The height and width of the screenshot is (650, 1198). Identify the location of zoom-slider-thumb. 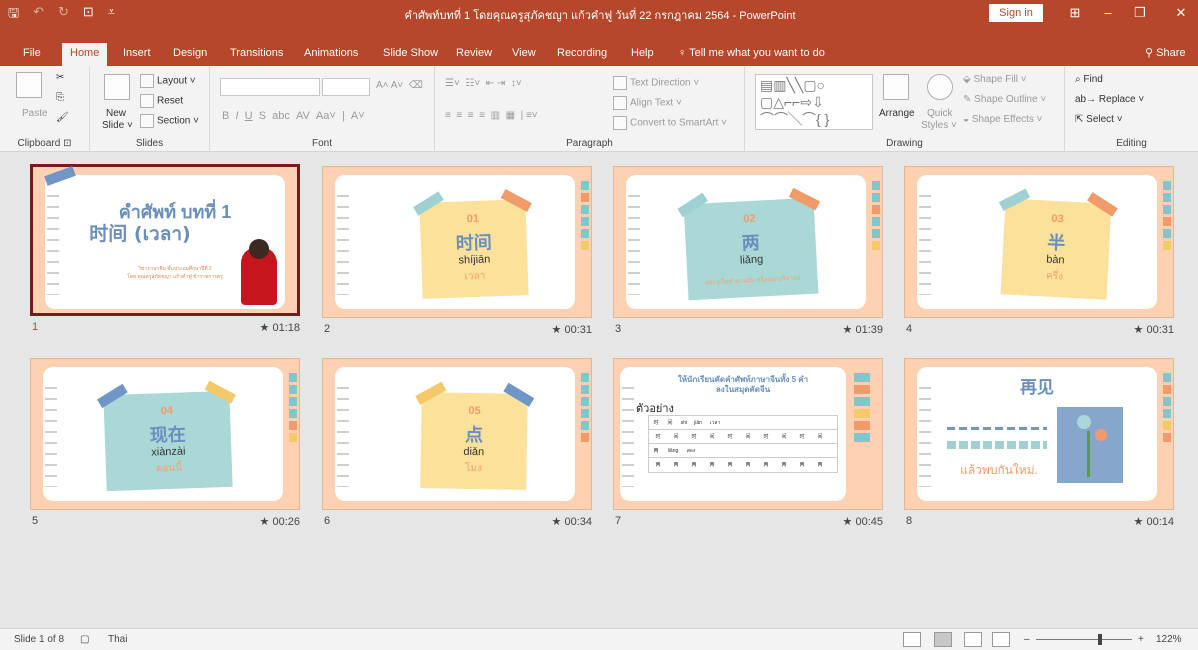
(1100, 639).